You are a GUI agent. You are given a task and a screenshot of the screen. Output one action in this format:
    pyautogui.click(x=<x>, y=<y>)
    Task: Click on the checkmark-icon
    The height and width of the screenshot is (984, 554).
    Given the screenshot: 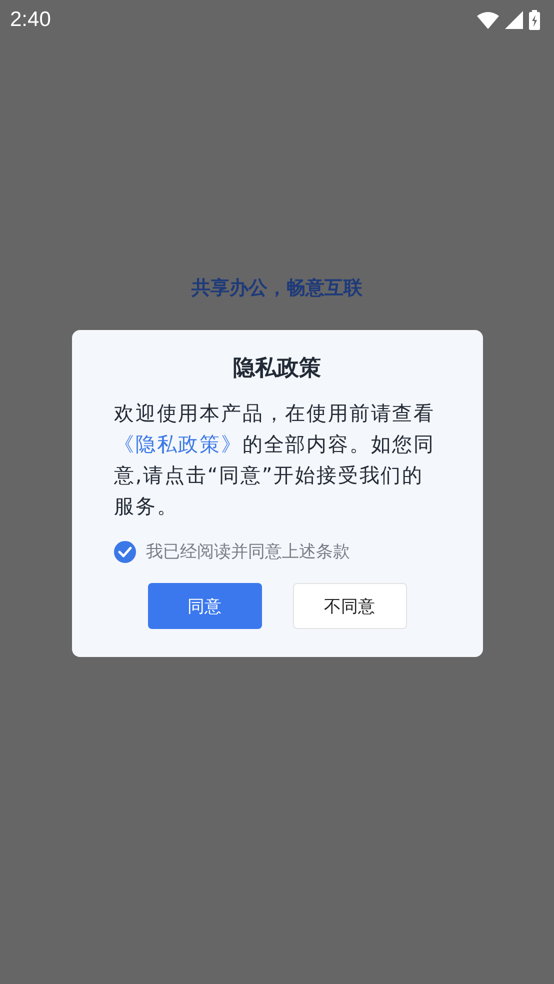 What is the action you would take?
    pyautogui.click(x=125, y=552)
    